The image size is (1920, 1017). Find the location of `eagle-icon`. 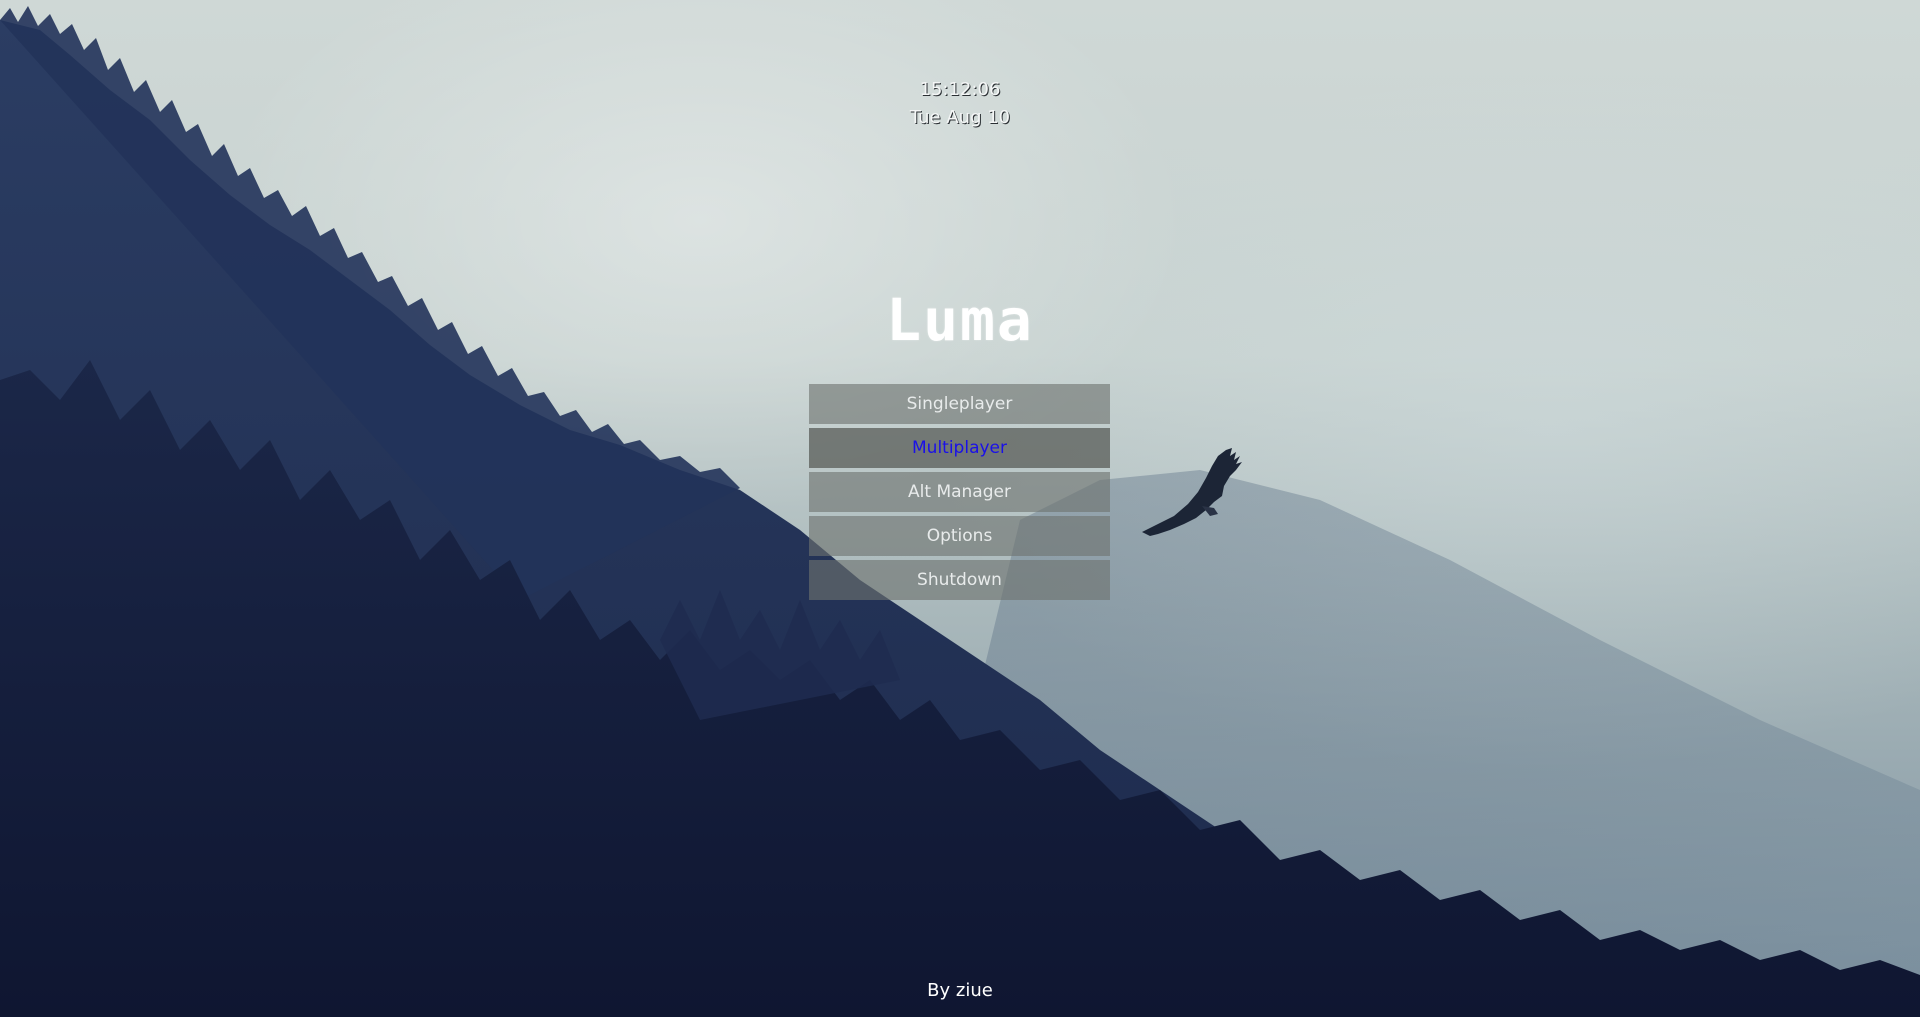

eagle-icon is located at coordinates (1192, 492).